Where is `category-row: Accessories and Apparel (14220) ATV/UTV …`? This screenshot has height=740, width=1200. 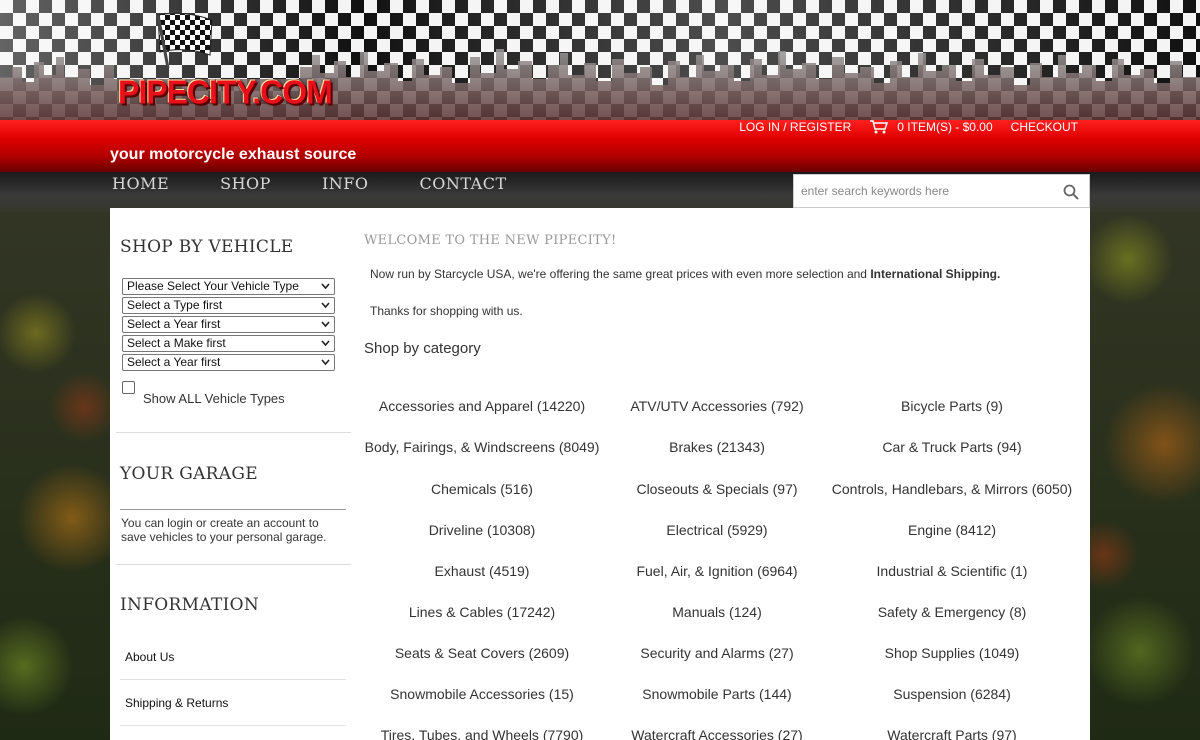
category-row: Accessories and Apparel (14220) ATV/UTV … is located at coordinates (716, 408).